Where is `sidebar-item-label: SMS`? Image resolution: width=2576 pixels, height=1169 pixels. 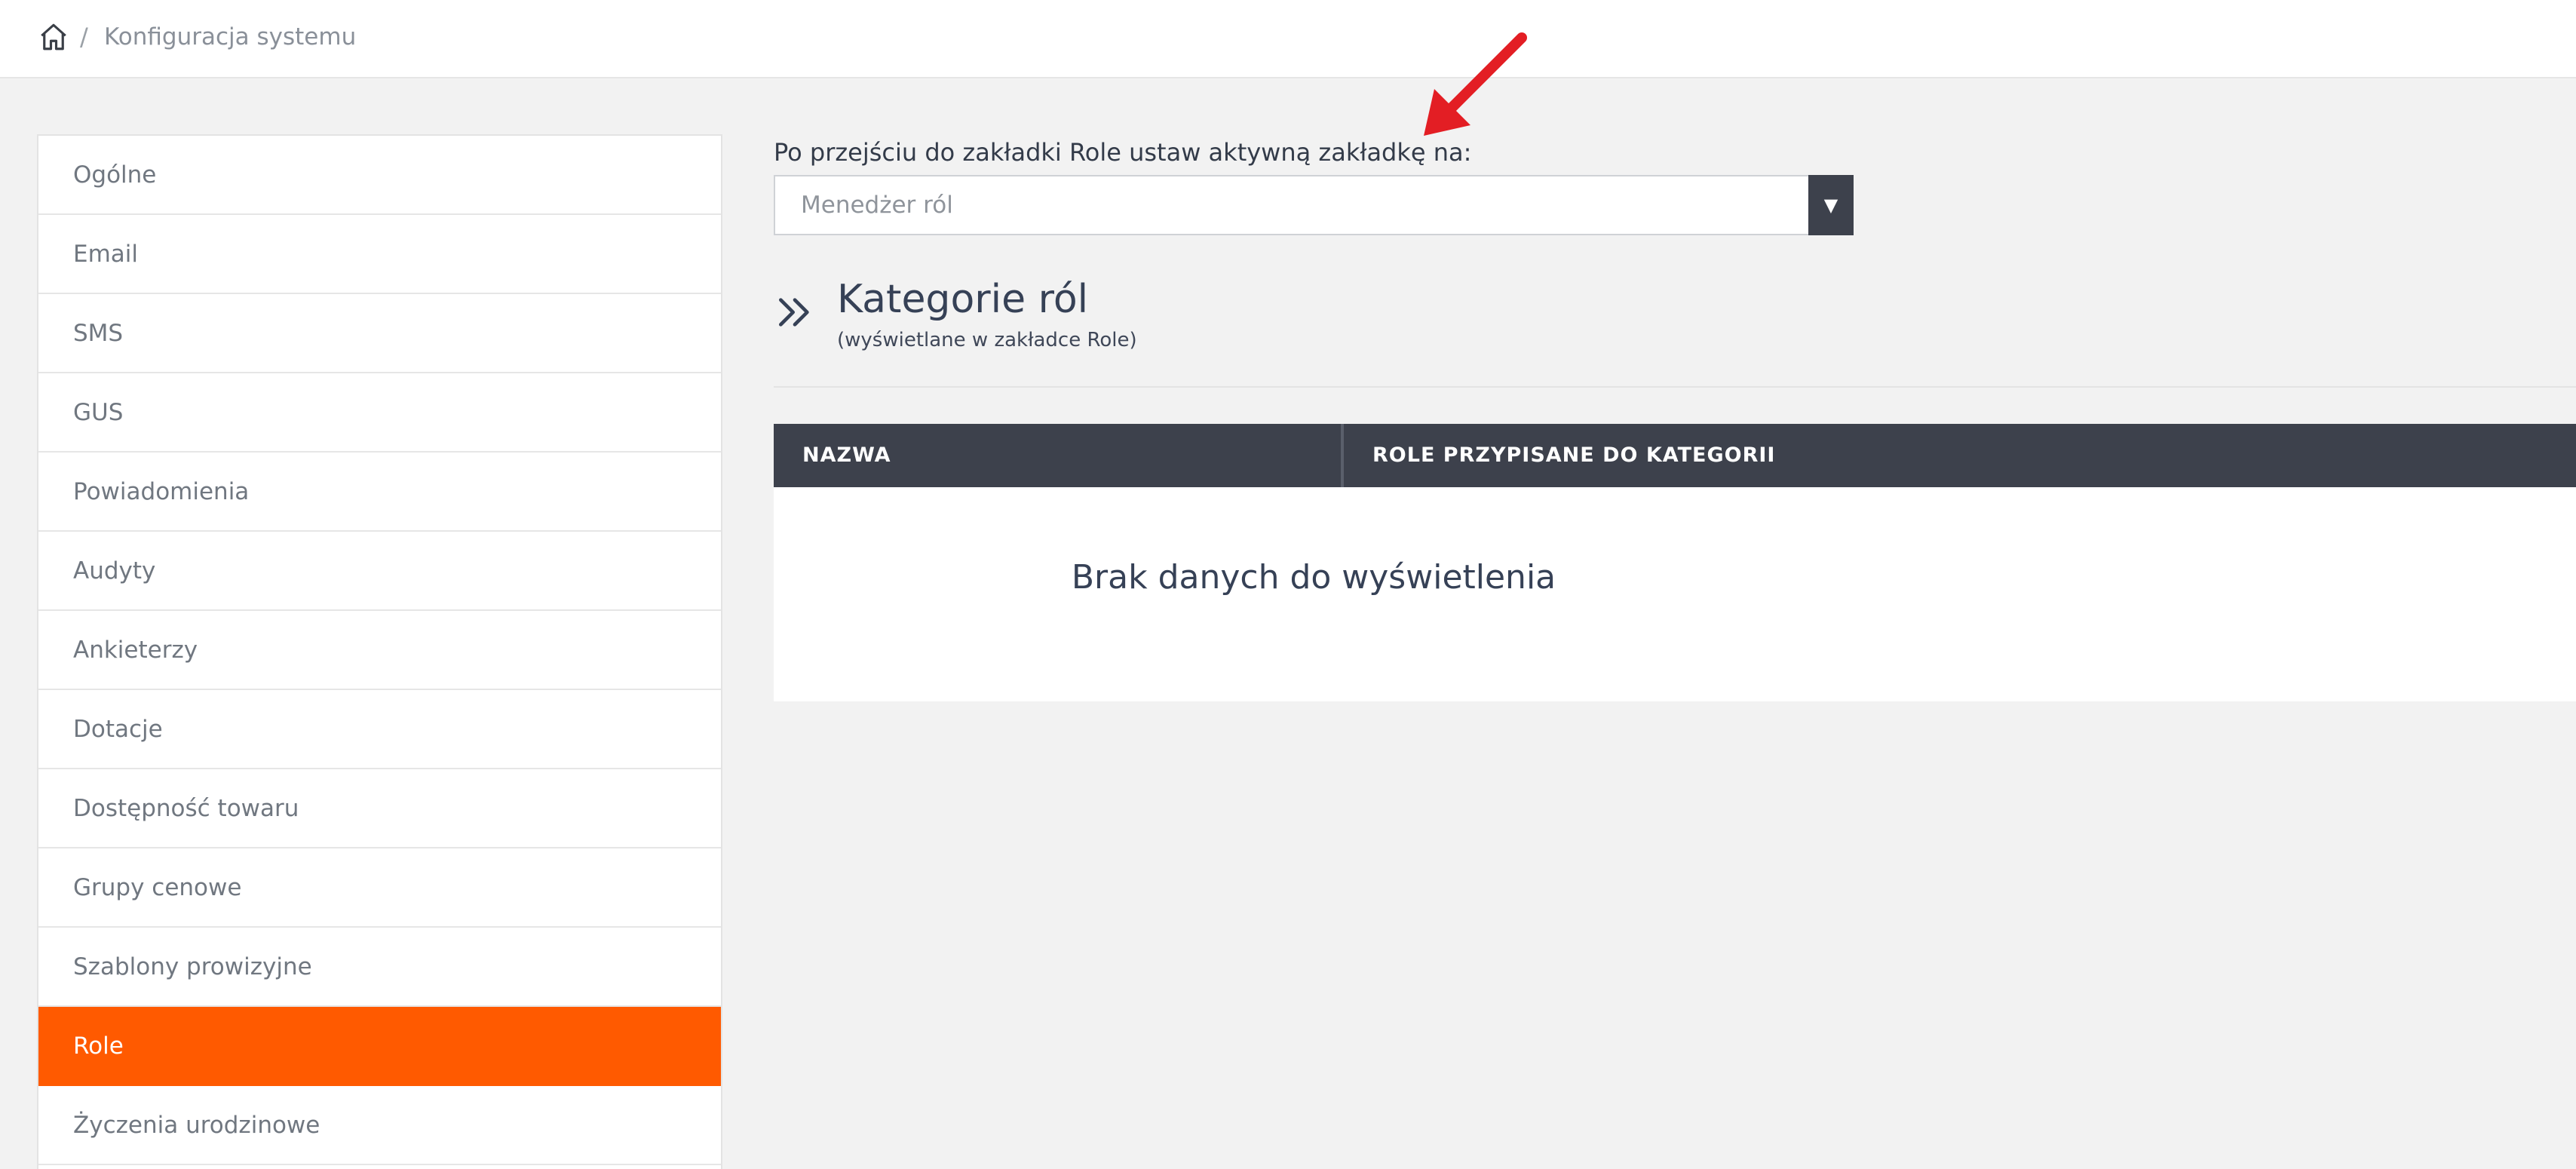
sidebar-item-label: SMS is located at coordinates (98, 333).